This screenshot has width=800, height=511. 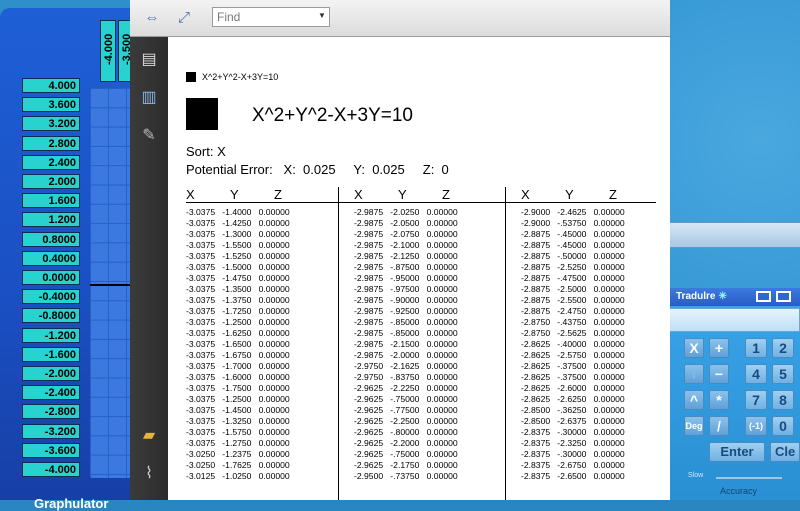 What do you see at coordinates (191, 77) in the screenshot?
I see `legend-swatch` at bounding box center [191, 77].